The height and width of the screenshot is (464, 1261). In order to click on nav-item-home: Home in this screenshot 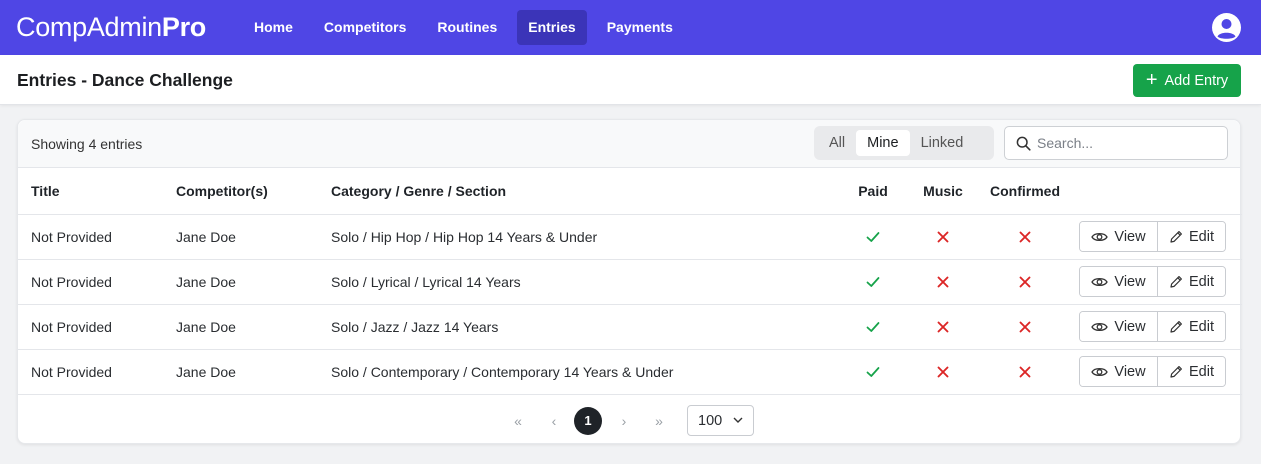, I will do `click(273, 27)`.